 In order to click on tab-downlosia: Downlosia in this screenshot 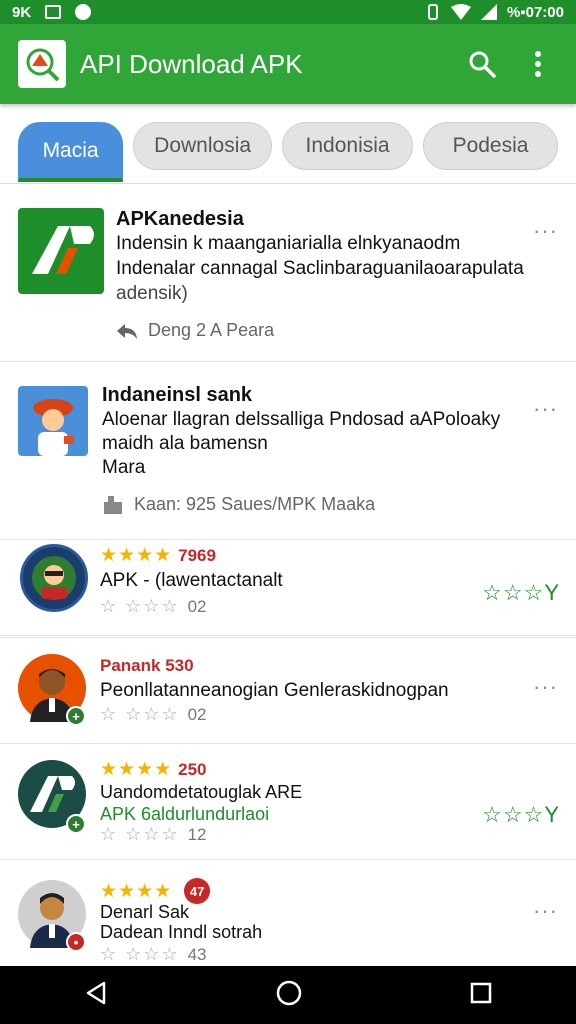, I will do `click(203, 146)`.